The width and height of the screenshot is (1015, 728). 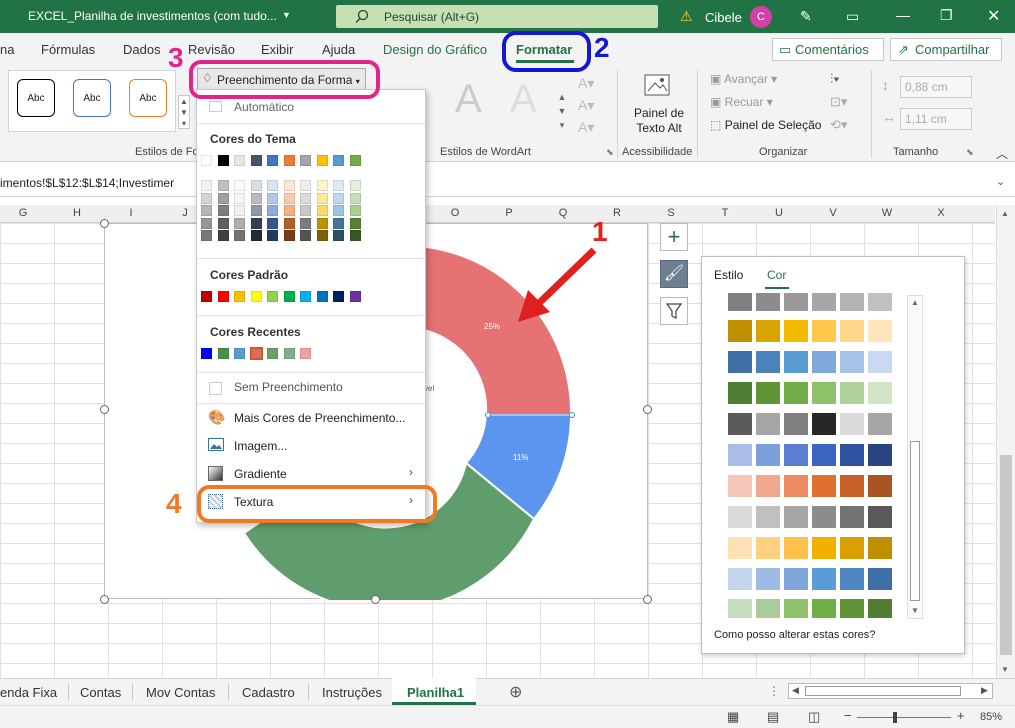 What do you see at coordinates (794, 635) in the screenshot?
I see `help-link: Como posso alterar estas cores?` at bounding box center [794, 635].